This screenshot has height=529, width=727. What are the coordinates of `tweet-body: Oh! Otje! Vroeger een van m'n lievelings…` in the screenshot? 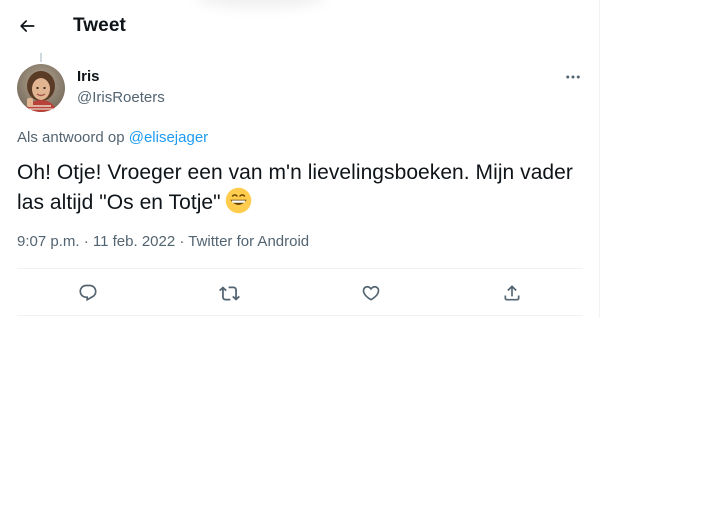 It's located at (295, 187).